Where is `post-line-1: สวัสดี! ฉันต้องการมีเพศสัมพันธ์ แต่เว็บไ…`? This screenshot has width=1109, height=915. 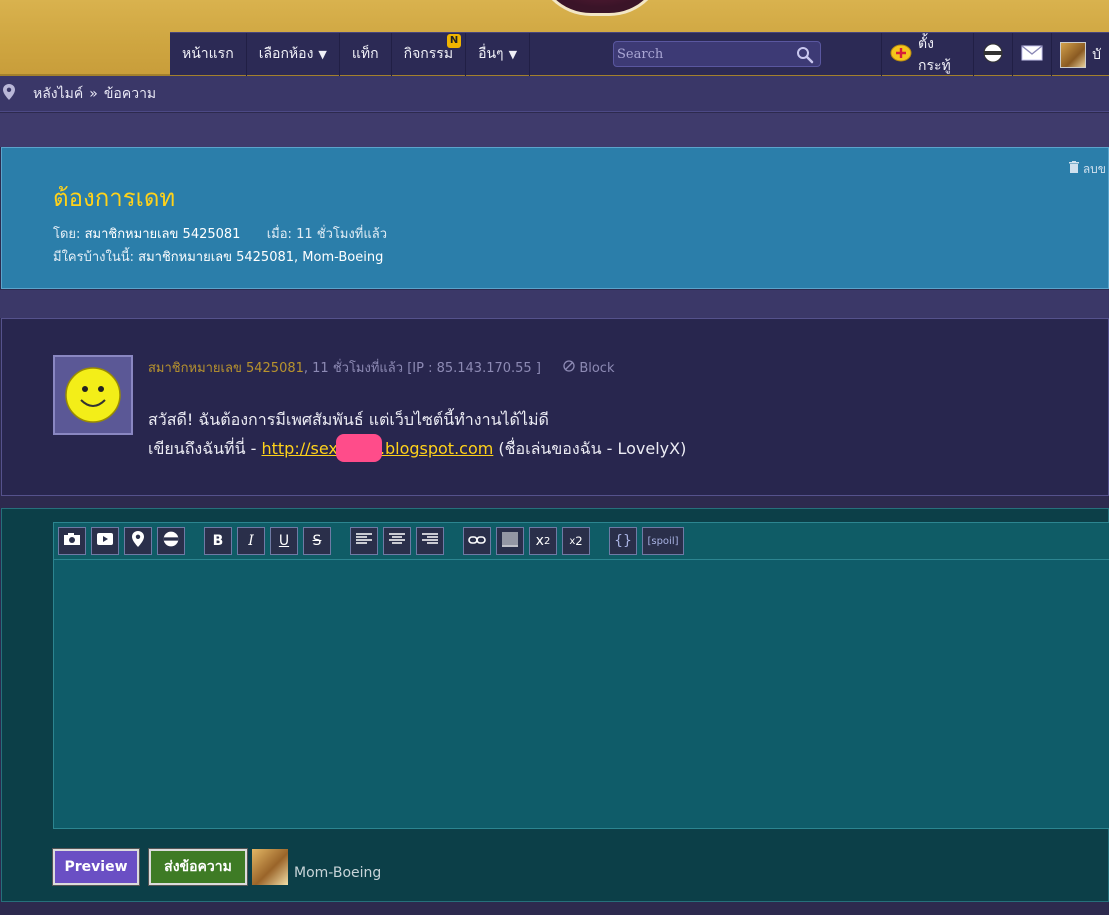 post-line-1: สวัสดี! ฉันต้องการมีเพศสัมพันธ์ แต่เว็บไ… is located at coordinates (348, 419).